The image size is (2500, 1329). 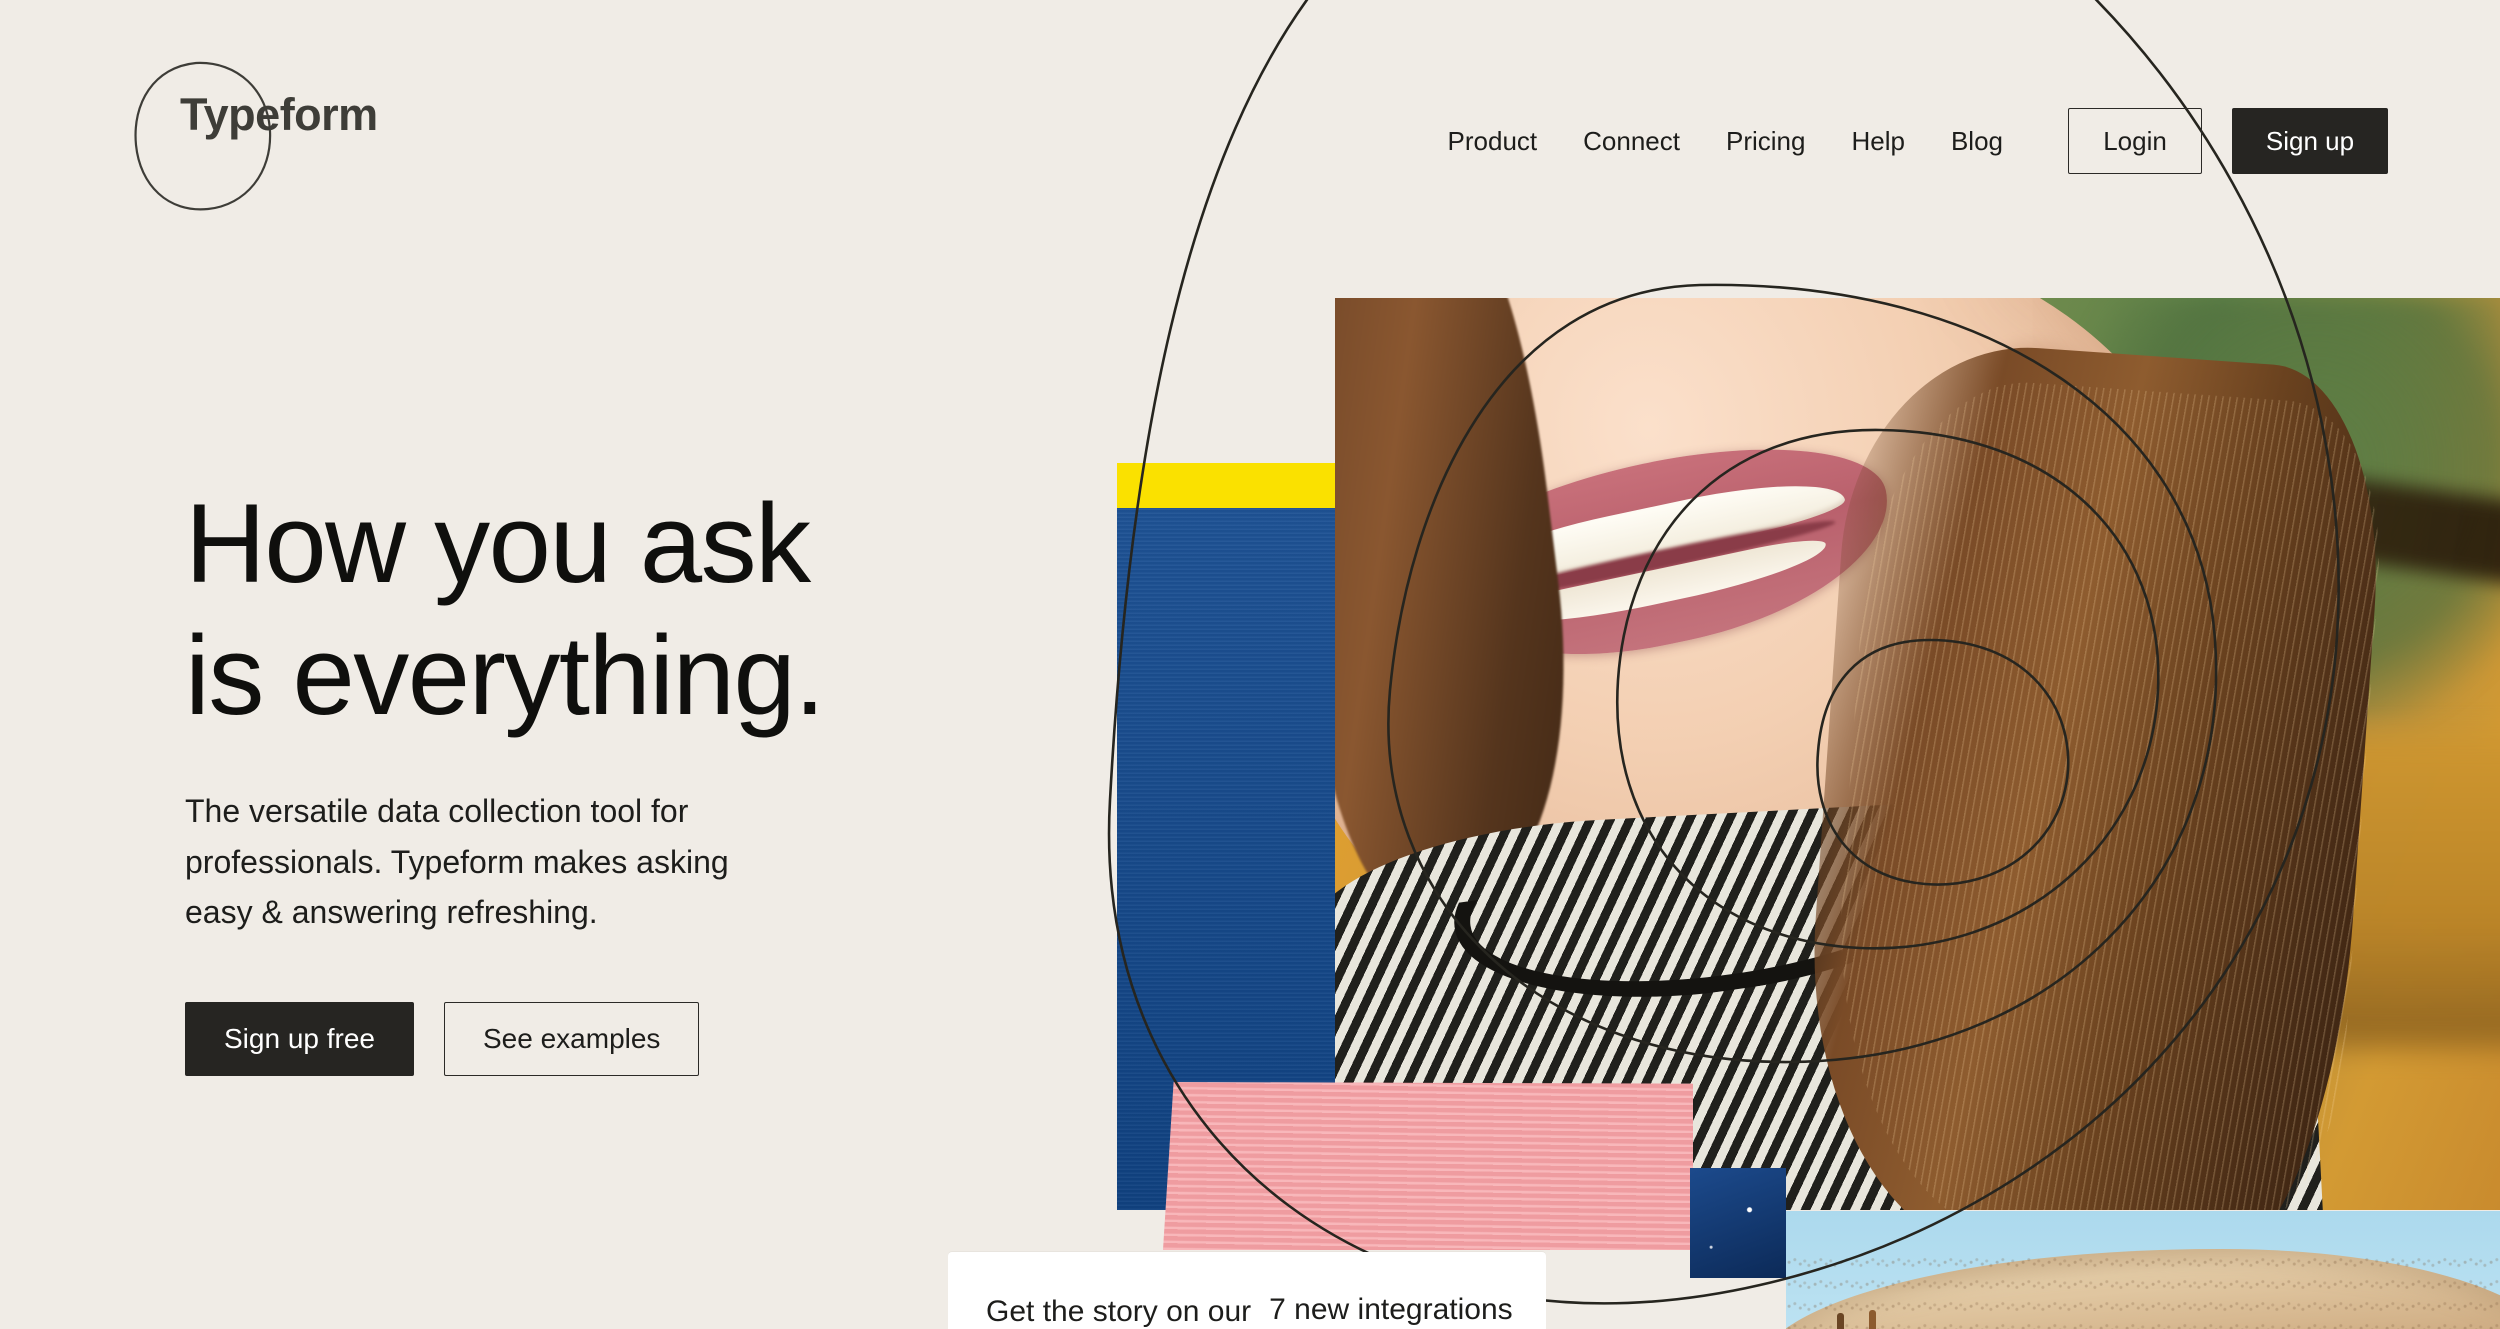 I want to click on logo: Typeform, so click(x=280, y=133).